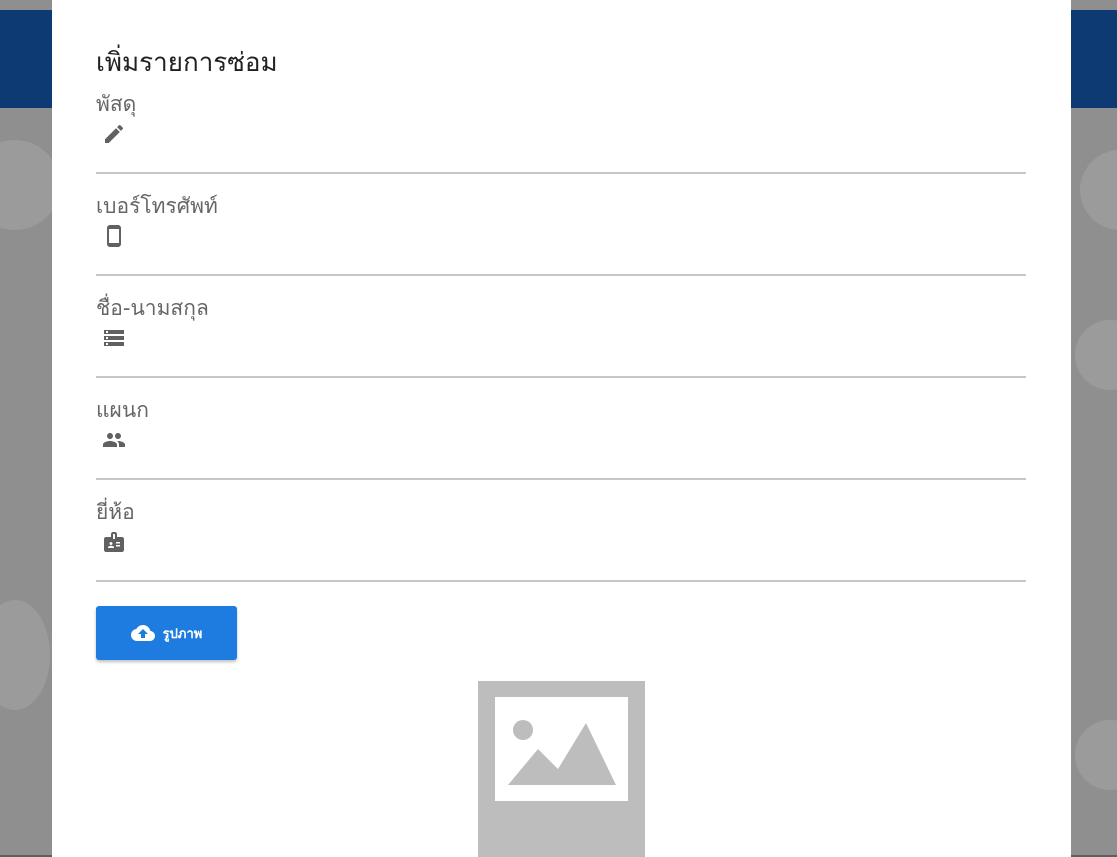 The width and height of the screenshot is (1117, 857). I want to click on parcel-field: พัสดุ, so click(561, 133).